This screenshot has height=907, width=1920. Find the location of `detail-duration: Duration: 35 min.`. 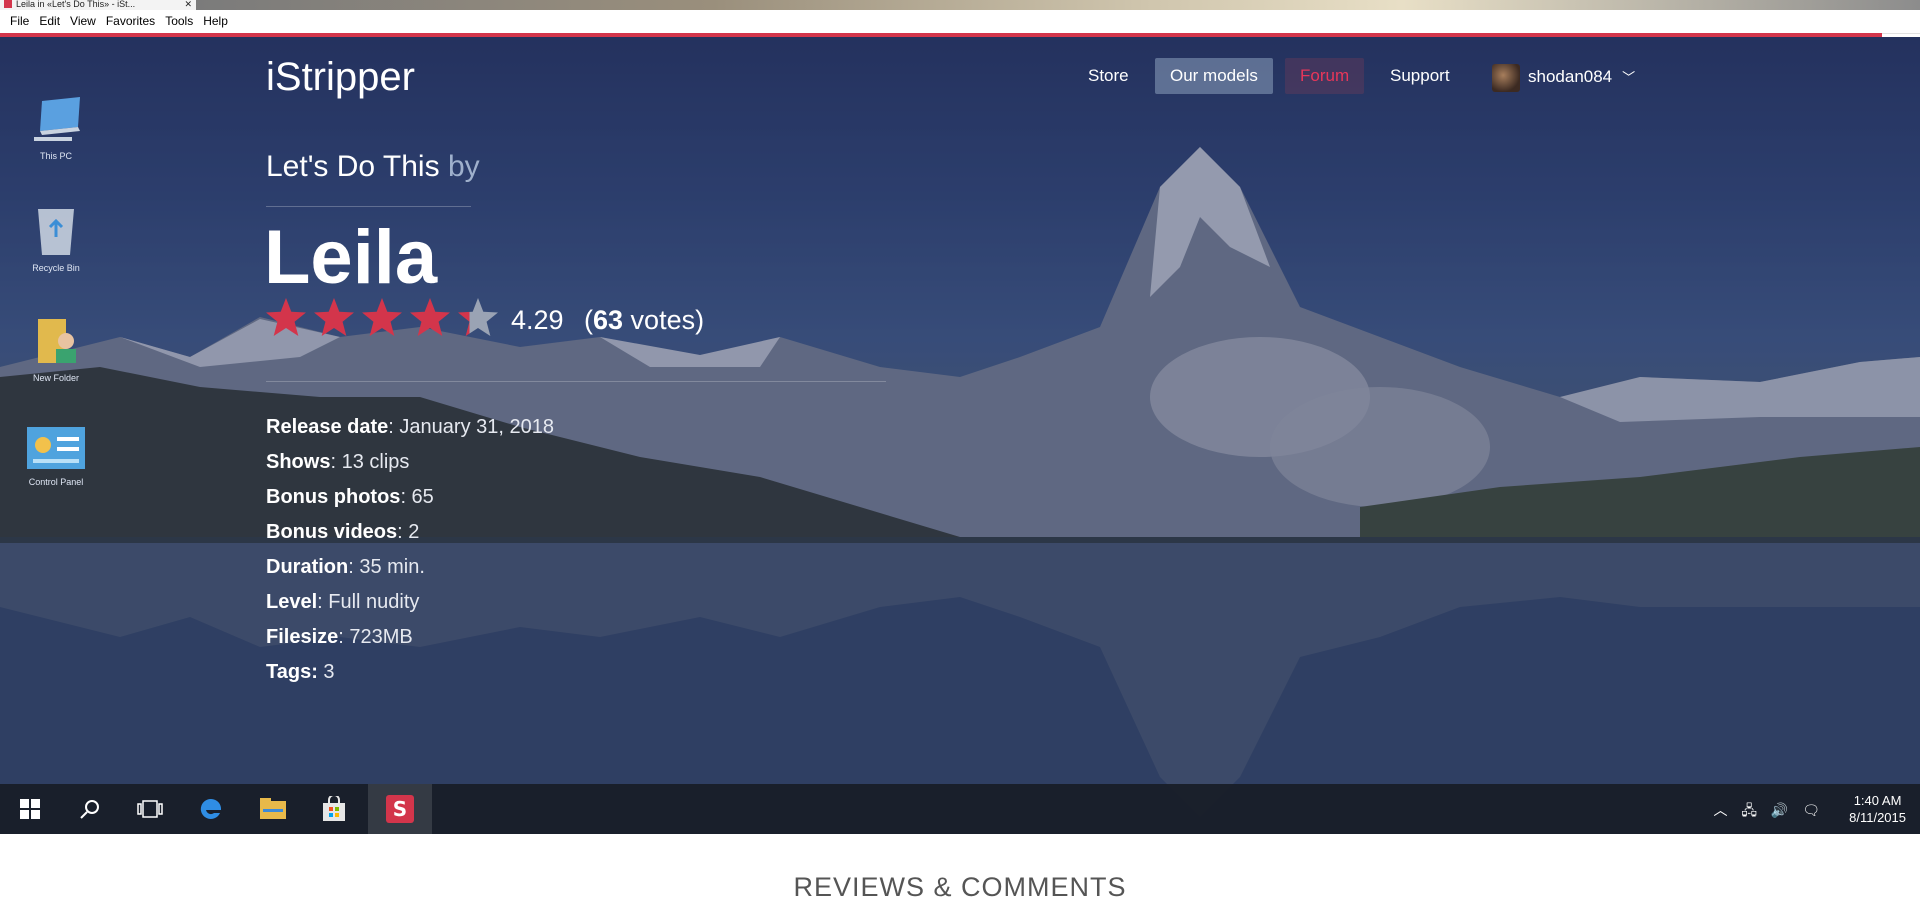

detail-duration: Duration: 35 min. is located at coordinates (345, 567).